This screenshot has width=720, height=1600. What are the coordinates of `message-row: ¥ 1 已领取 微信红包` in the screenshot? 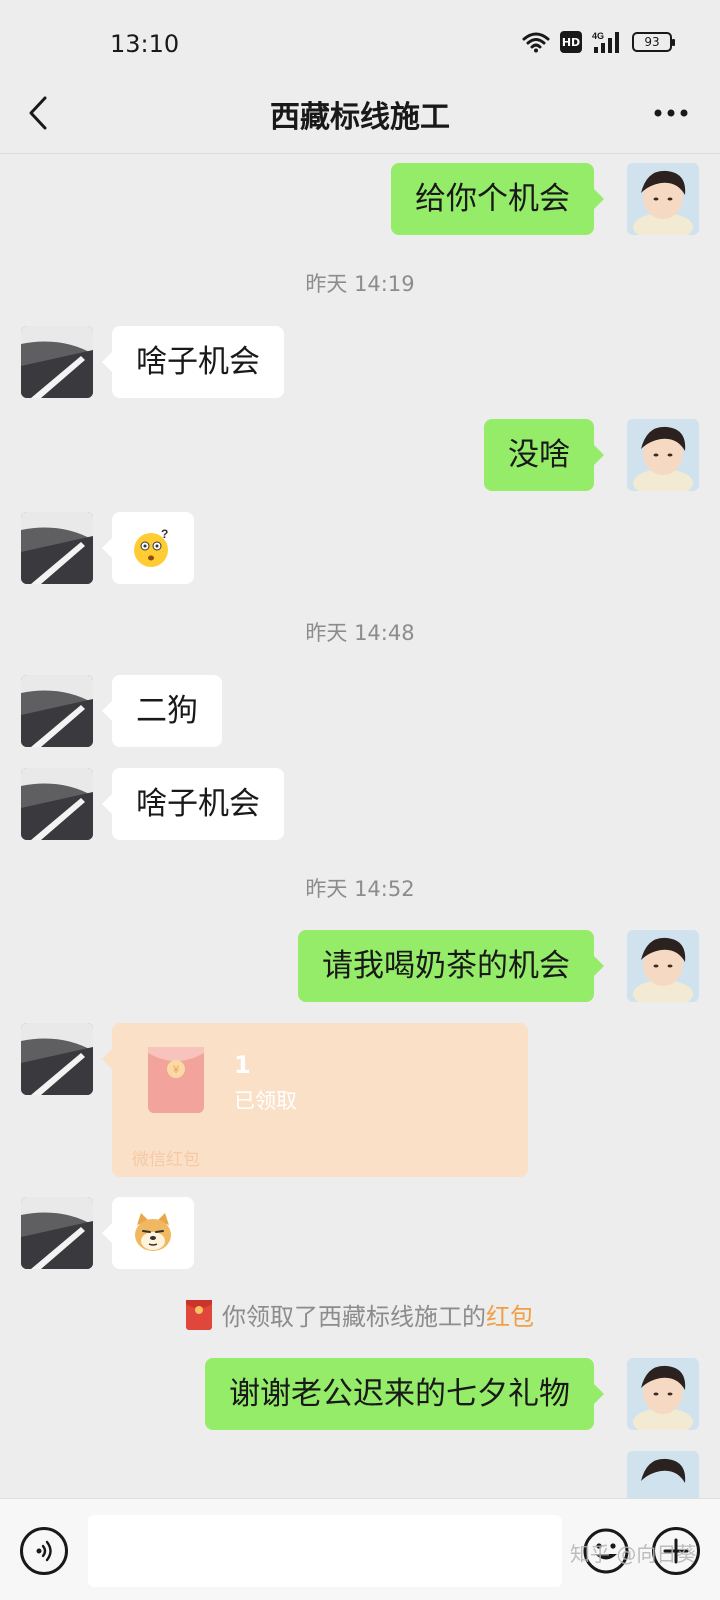 It's located at (360, 1100).